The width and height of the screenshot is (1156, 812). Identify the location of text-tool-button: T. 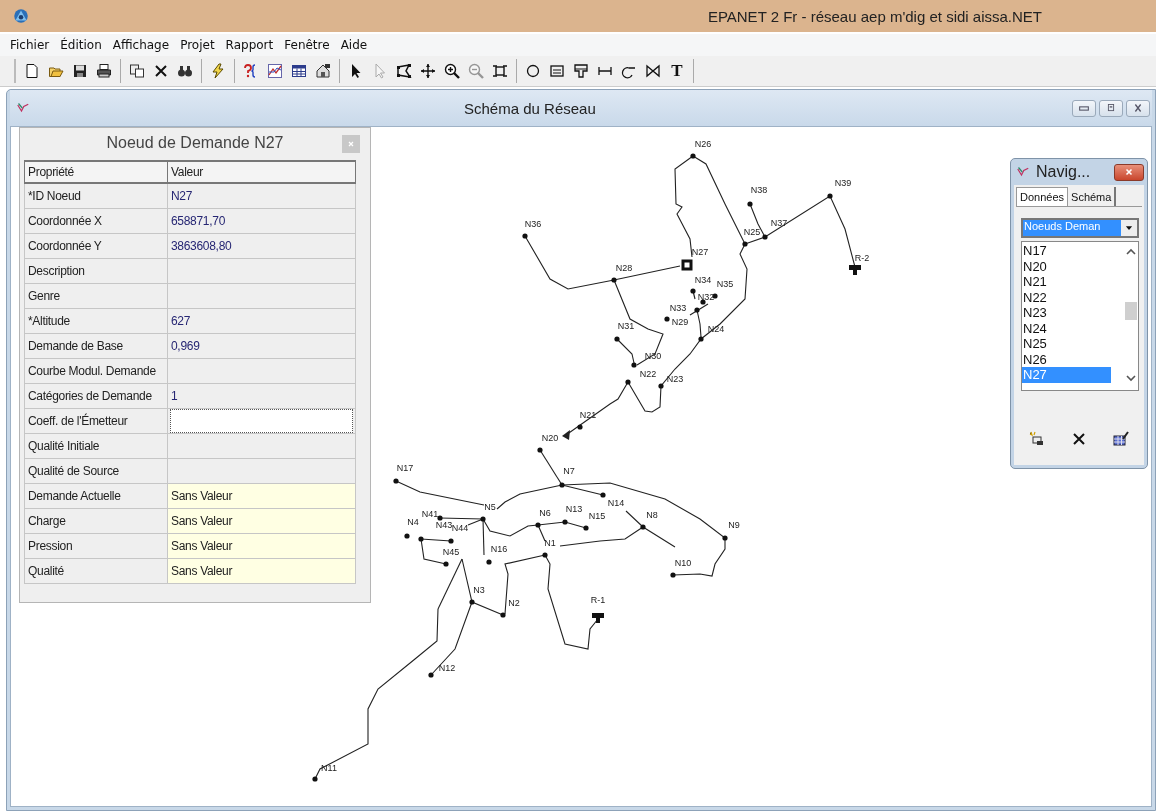
(677, 71).